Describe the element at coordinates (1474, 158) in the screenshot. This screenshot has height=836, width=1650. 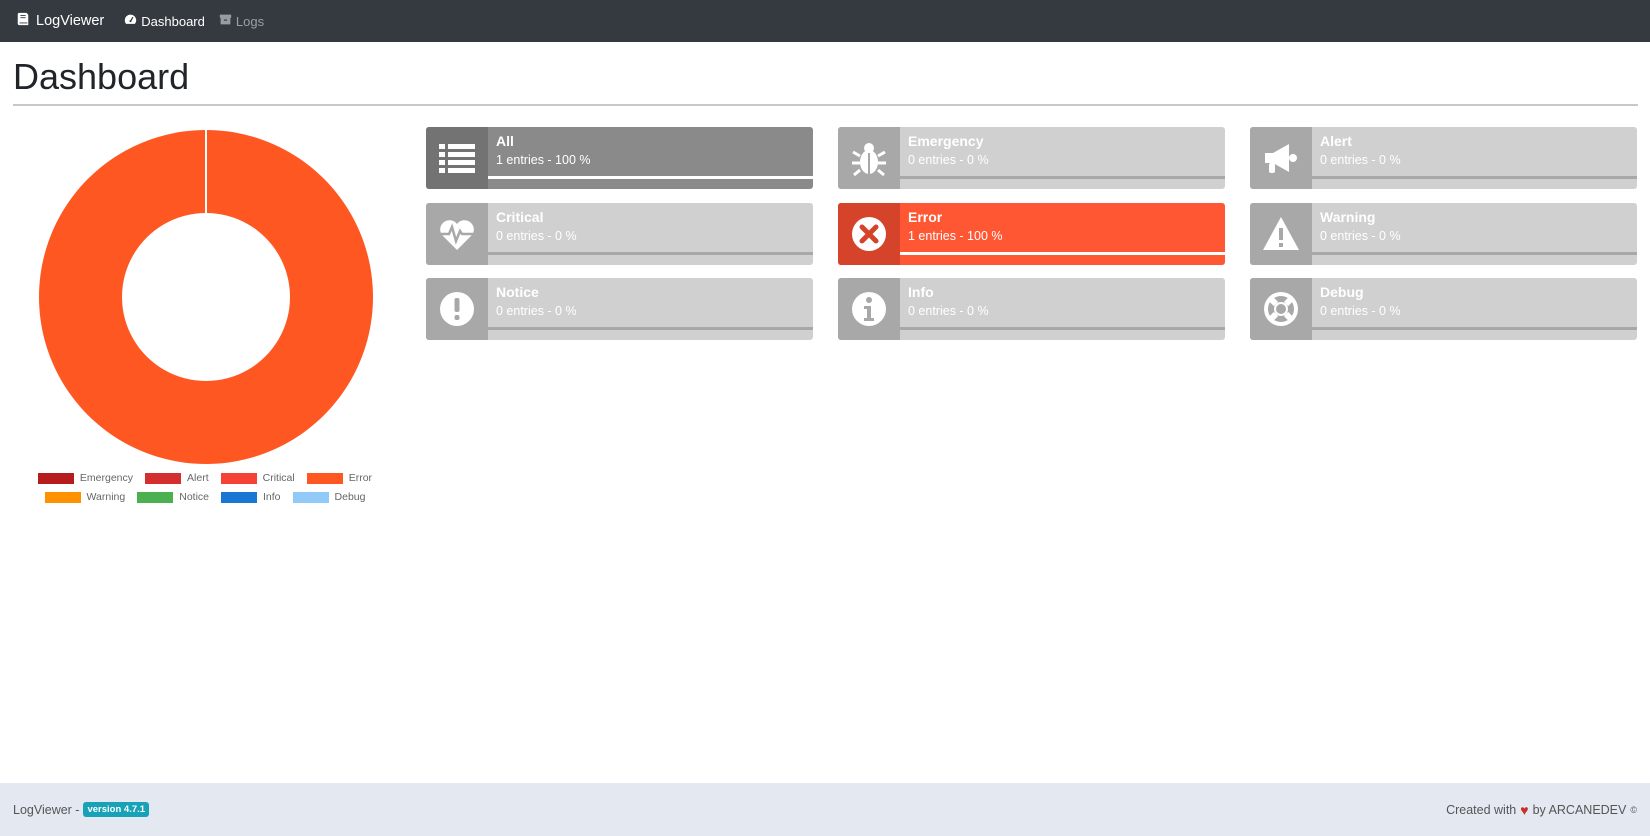
I see `level-box-content: Alert 0 entries - 0 %` at that location.